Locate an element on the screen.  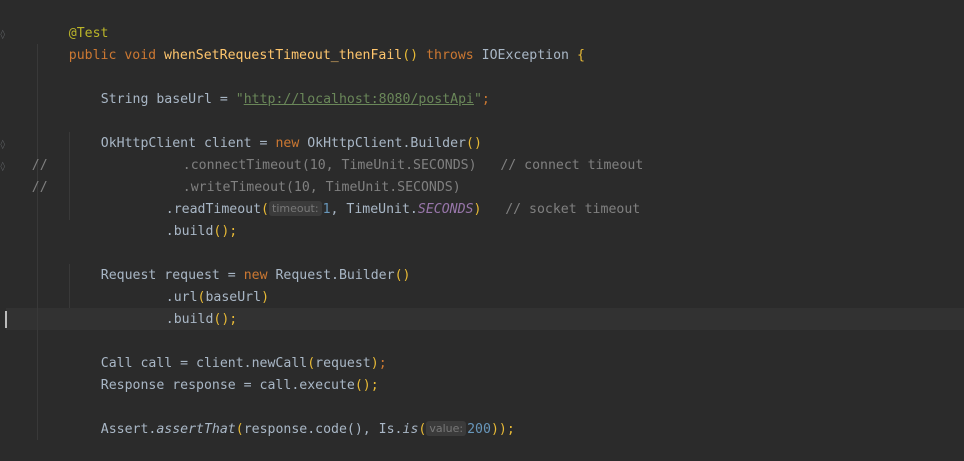
constant-token: SECONDS is located at coordinates (445, 209).